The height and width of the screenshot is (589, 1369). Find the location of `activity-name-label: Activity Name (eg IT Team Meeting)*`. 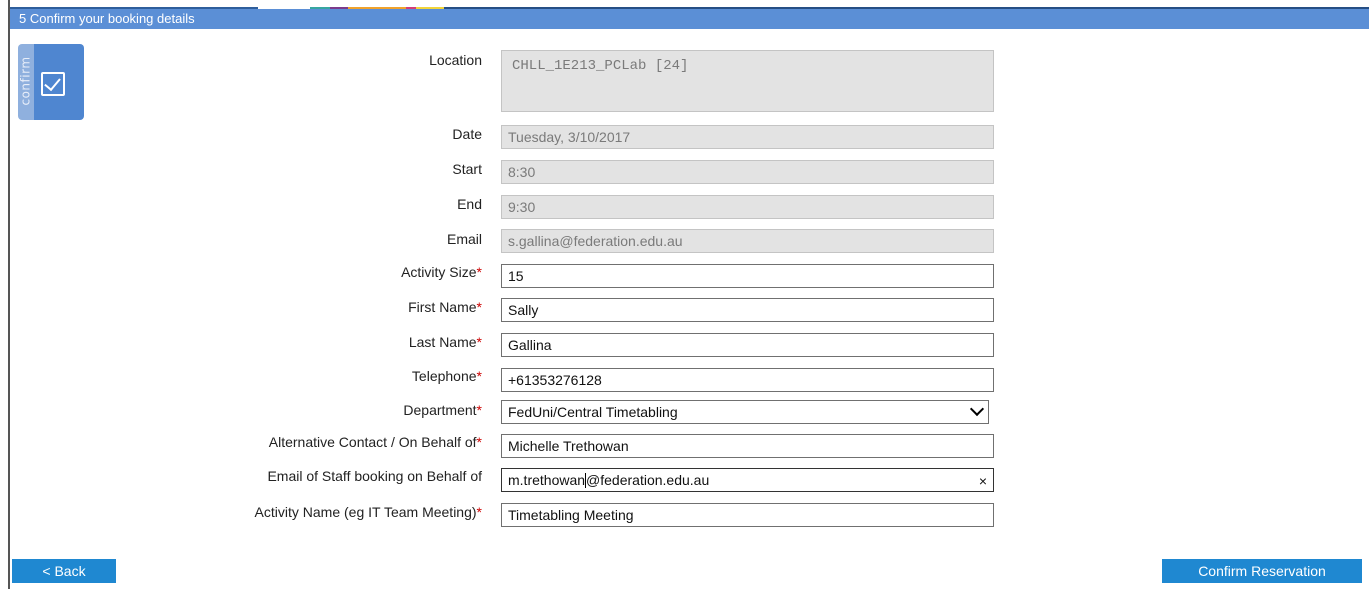

activity-name-label: Activity Name (eg IT Team Meeting)* is located at coordinates (368, 512).